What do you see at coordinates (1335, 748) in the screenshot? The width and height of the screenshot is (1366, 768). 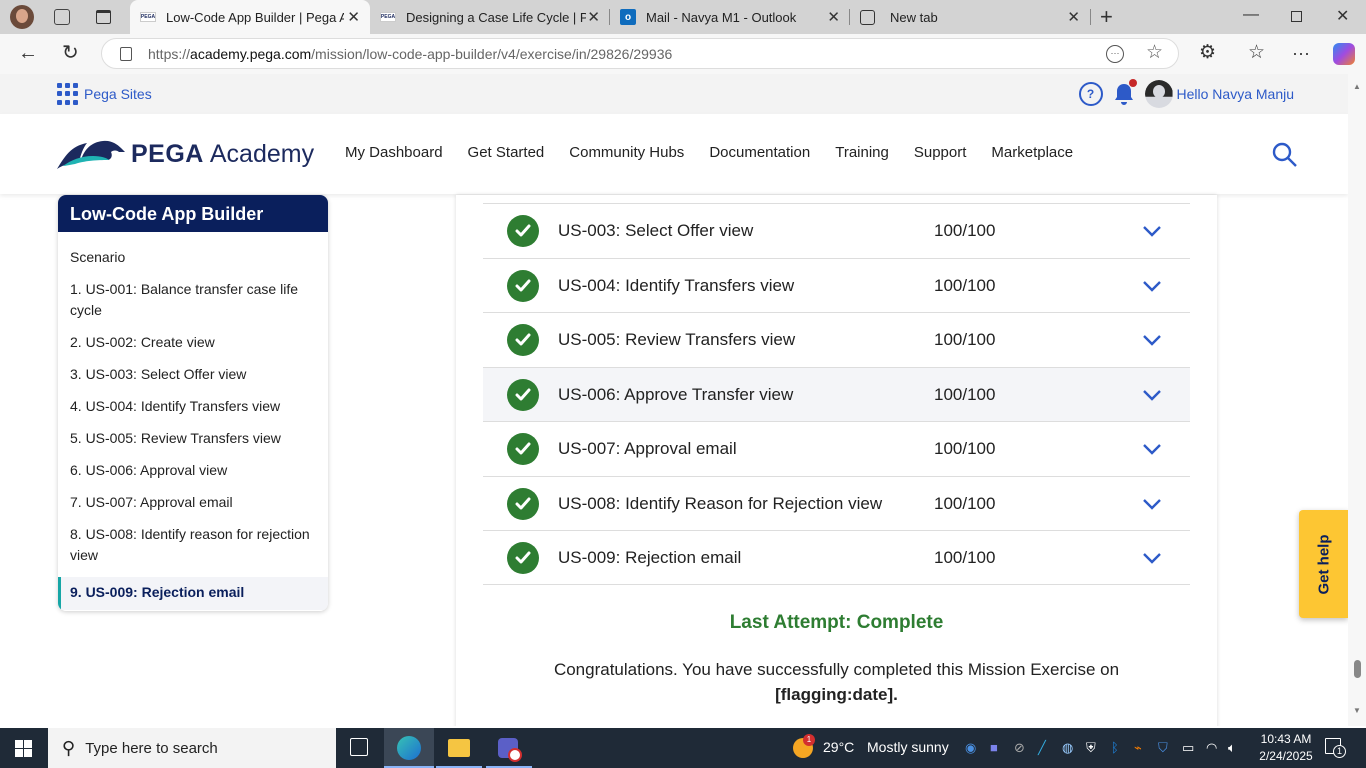 I see `notification-center-icon: 1` at bounding box center [1335, 748].